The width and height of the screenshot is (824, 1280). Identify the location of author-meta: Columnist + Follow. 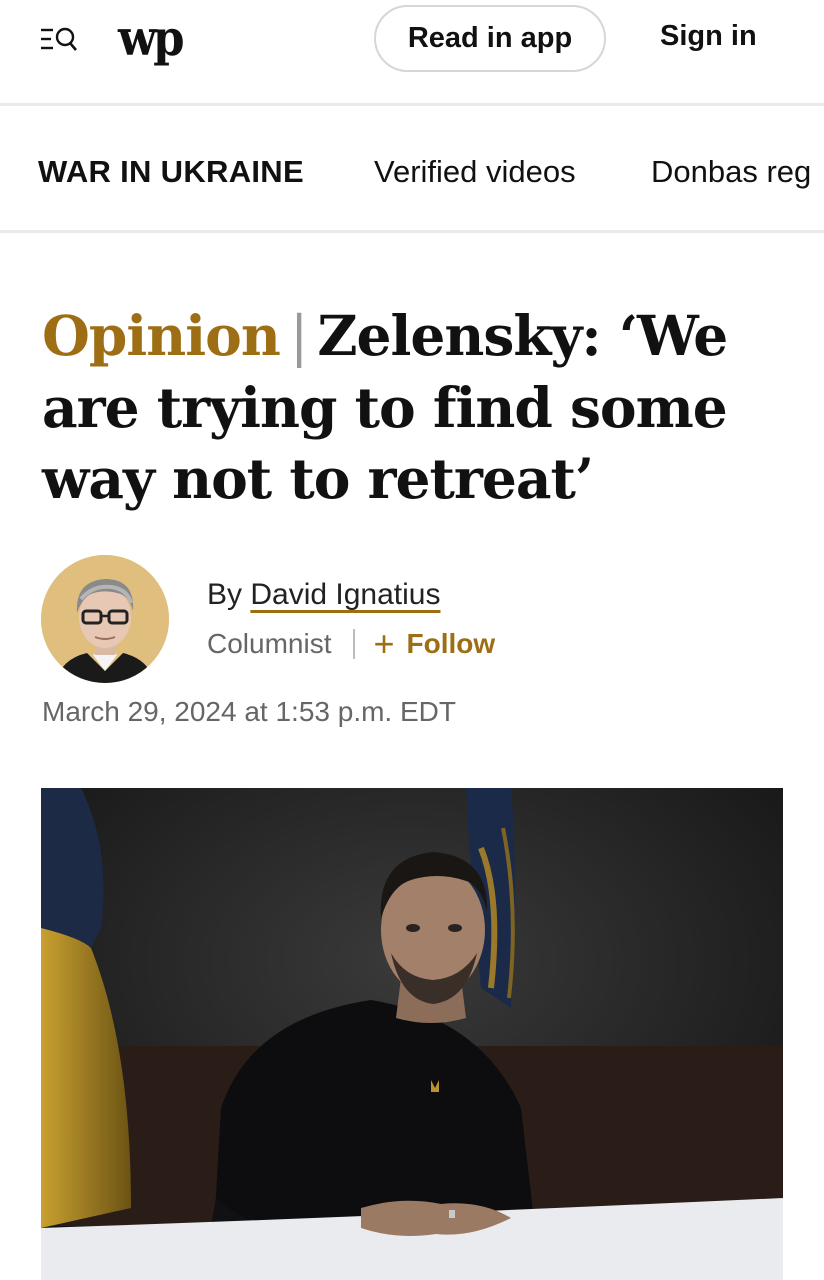
(351, 643).